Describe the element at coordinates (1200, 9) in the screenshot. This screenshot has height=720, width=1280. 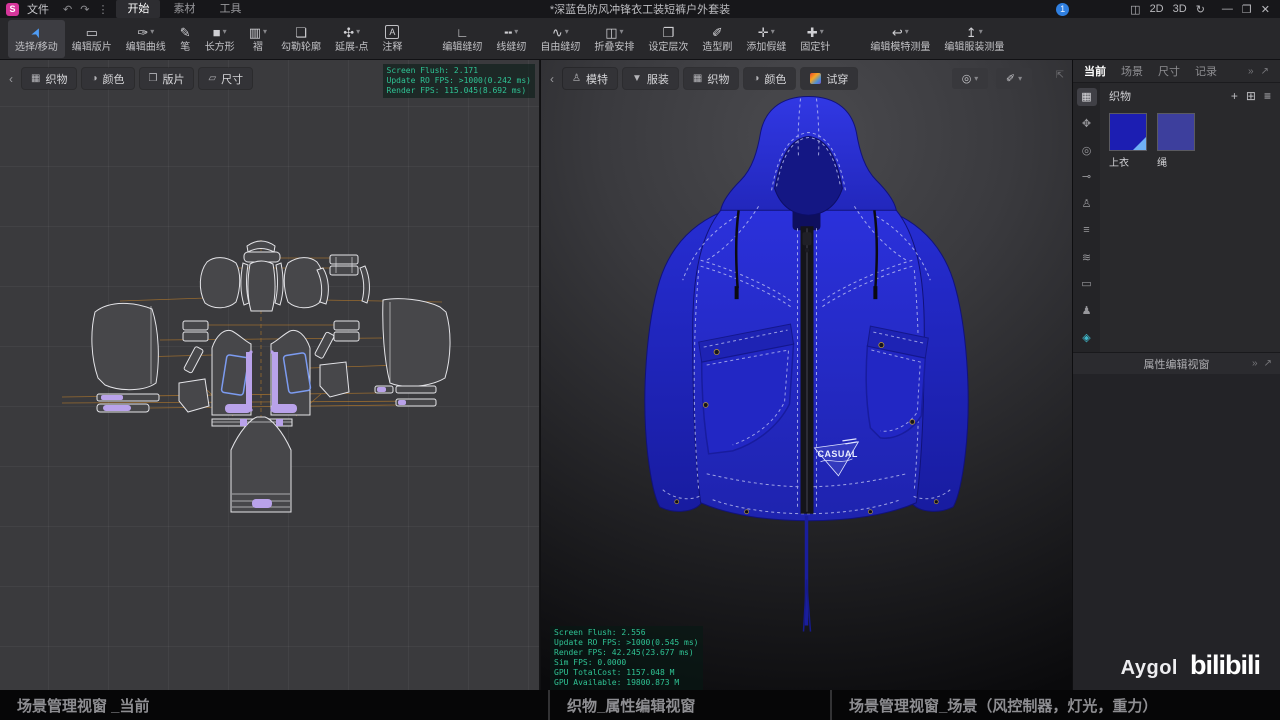
I see `sync-icon: ↻` at that location.